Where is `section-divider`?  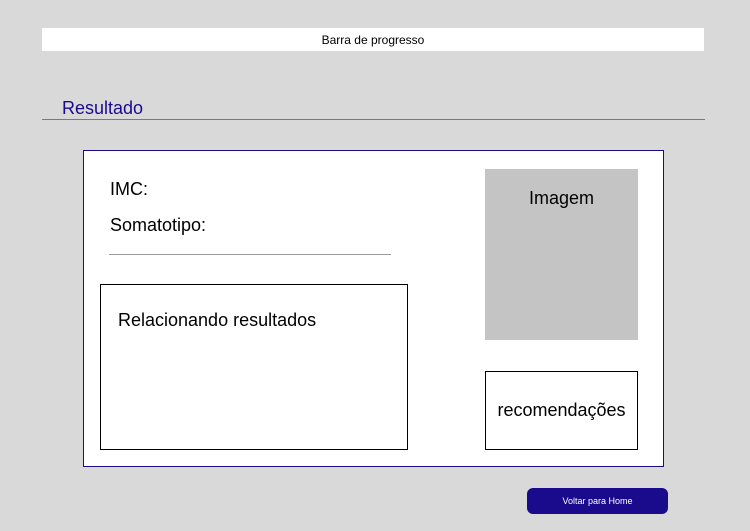 section-divider is located at coordinates (373, 119).